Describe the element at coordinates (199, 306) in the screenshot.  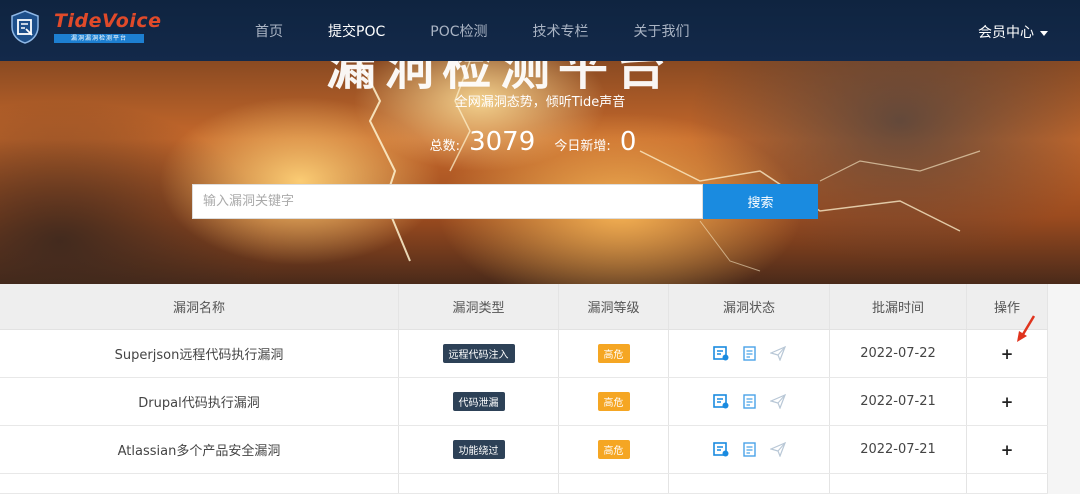
I see `col-header-name: 漏洞名称` at that location.